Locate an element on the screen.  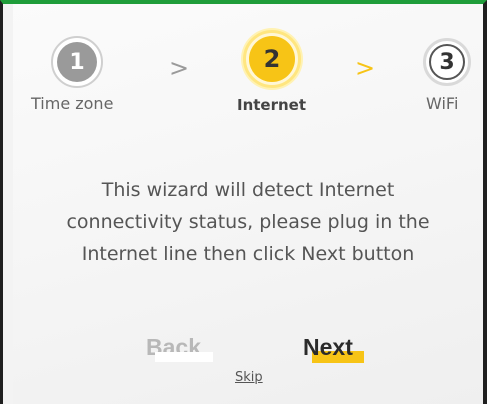
step-2-indicator: 2 is located at coordinates (272, 59).